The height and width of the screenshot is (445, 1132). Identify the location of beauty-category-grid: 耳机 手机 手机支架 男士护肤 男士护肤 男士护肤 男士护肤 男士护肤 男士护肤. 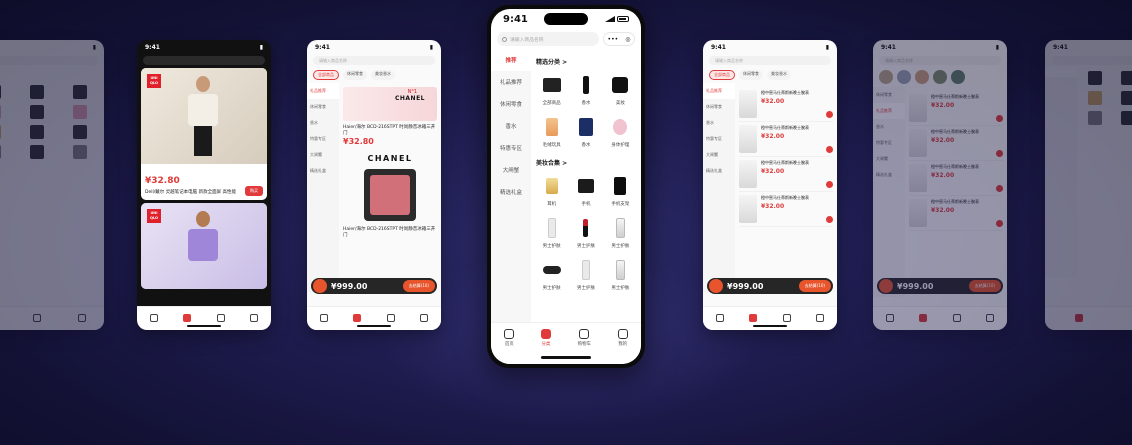
(586, 232).